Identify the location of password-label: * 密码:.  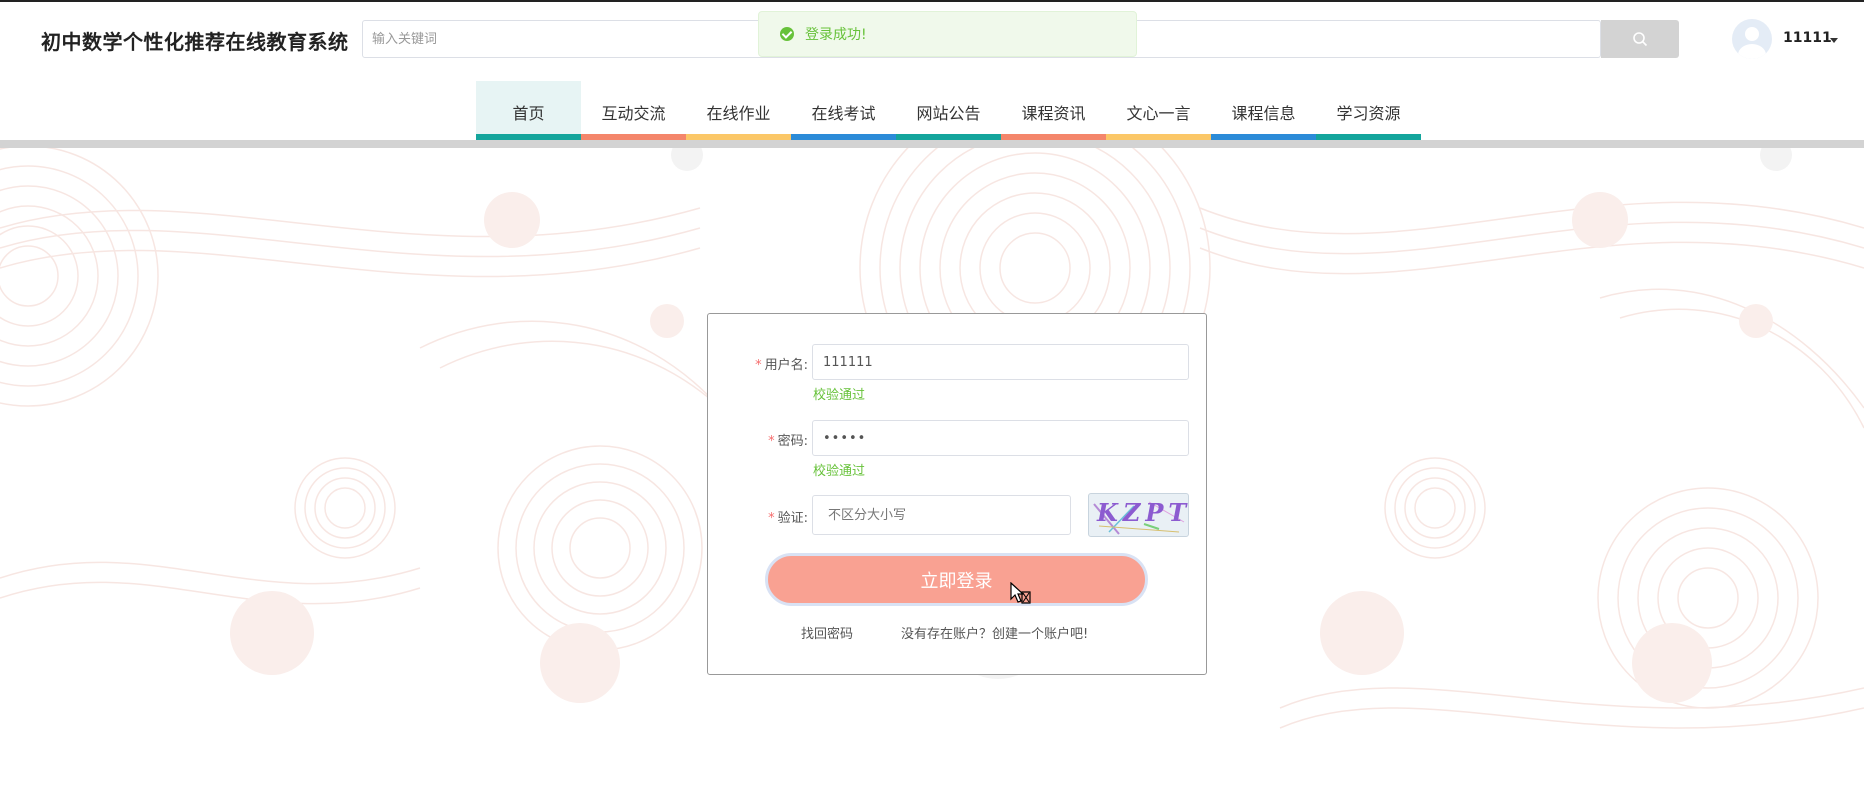
(788, 441).